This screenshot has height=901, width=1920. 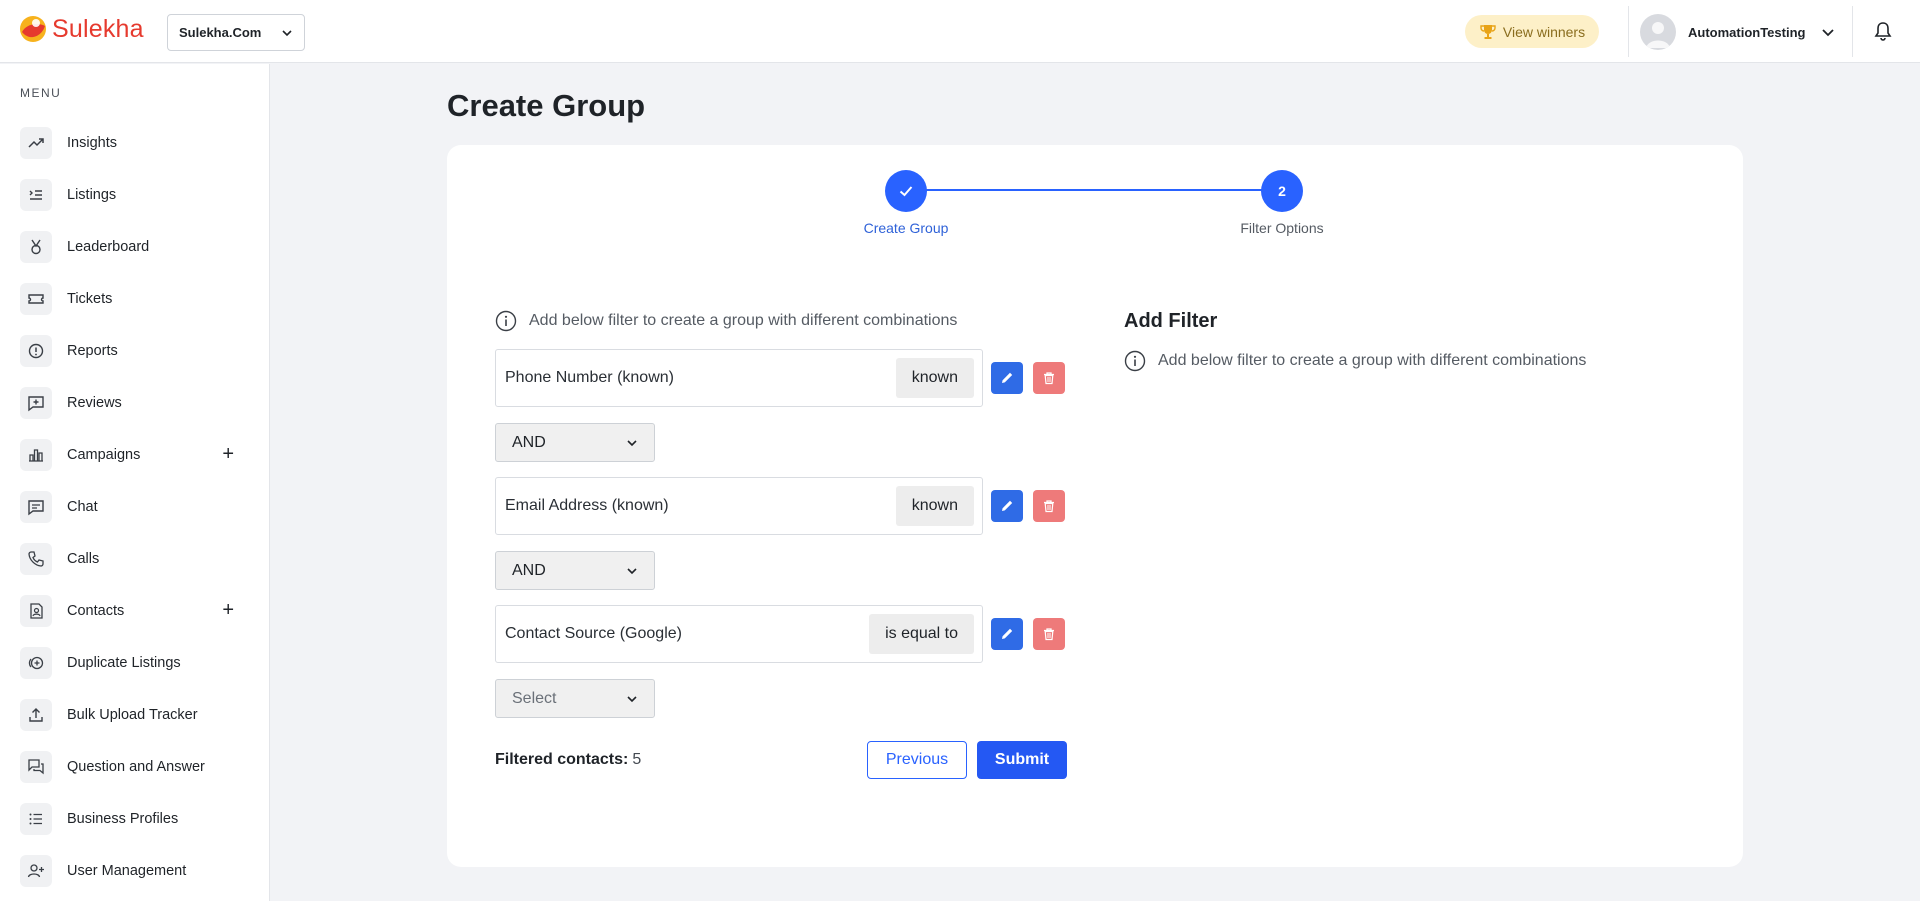 I want to click on bar-chart-icon, so click(x=36, y=455).